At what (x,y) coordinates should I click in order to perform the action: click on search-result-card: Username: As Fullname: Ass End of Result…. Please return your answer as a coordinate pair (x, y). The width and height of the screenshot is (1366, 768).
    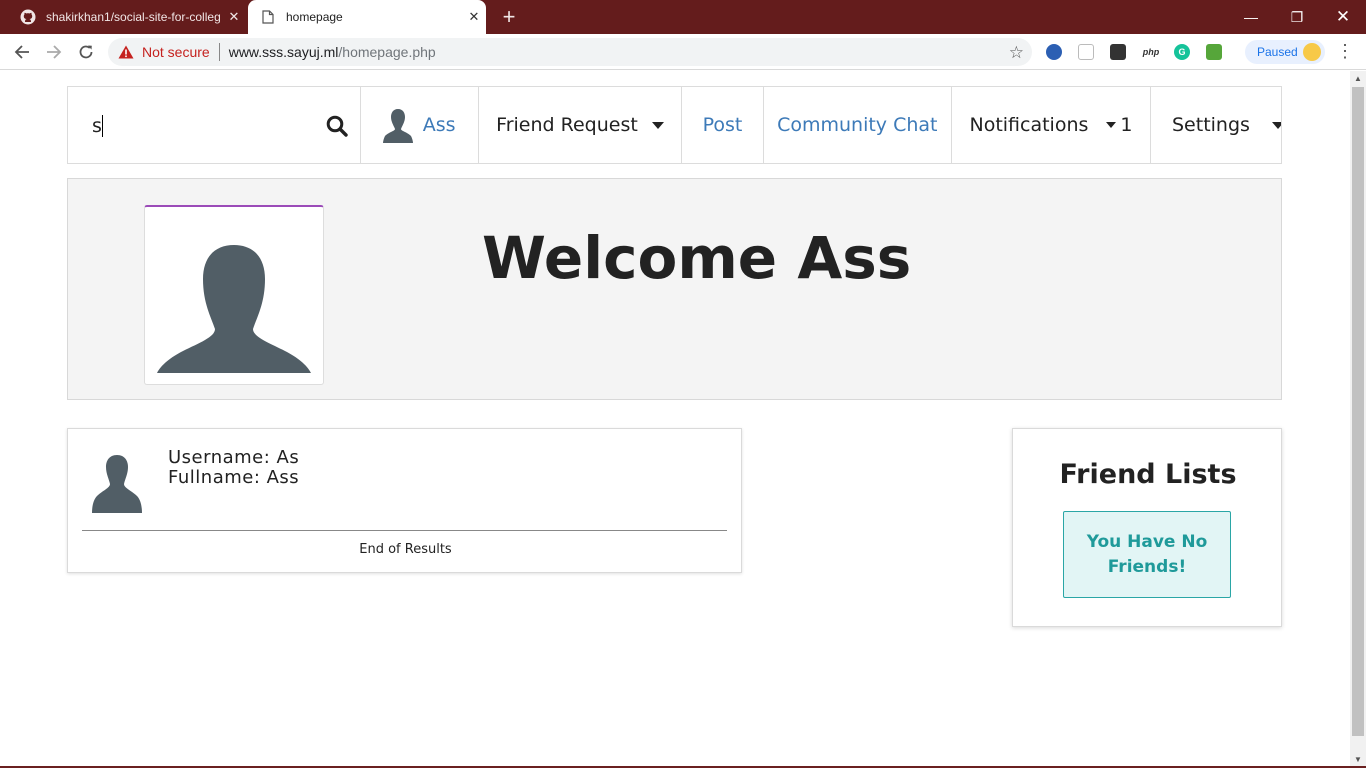
    Looking at the image, I should click on (404, 500).